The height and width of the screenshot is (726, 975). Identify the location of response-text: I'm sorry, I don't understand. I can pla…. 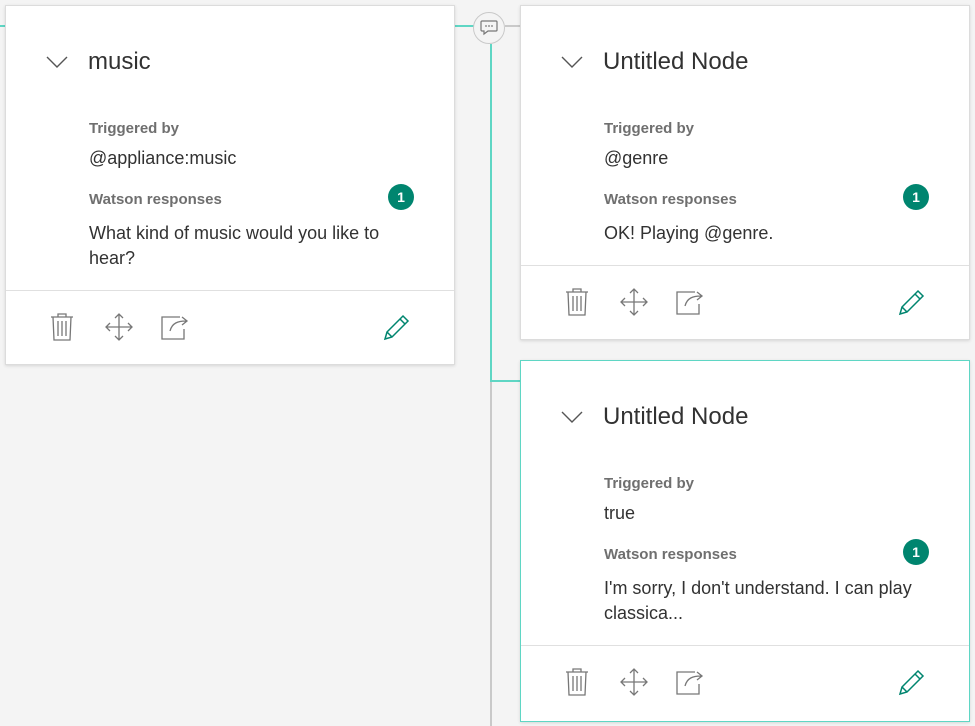
(758, 600).